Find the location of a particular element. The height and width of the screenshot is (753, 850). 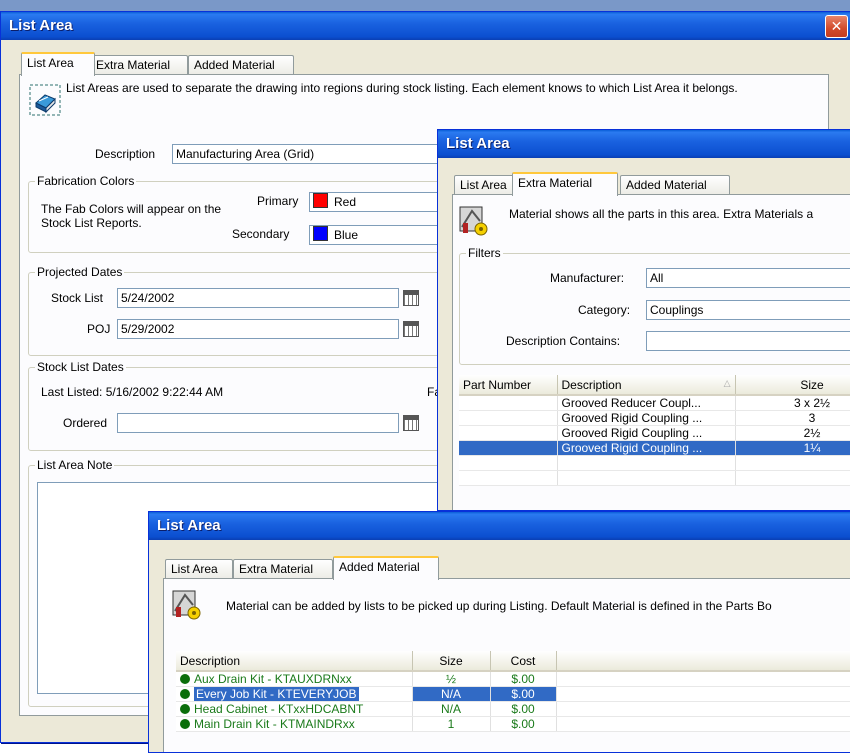

size-cell: 3 x 2½ is located at coordinates (792, 403).